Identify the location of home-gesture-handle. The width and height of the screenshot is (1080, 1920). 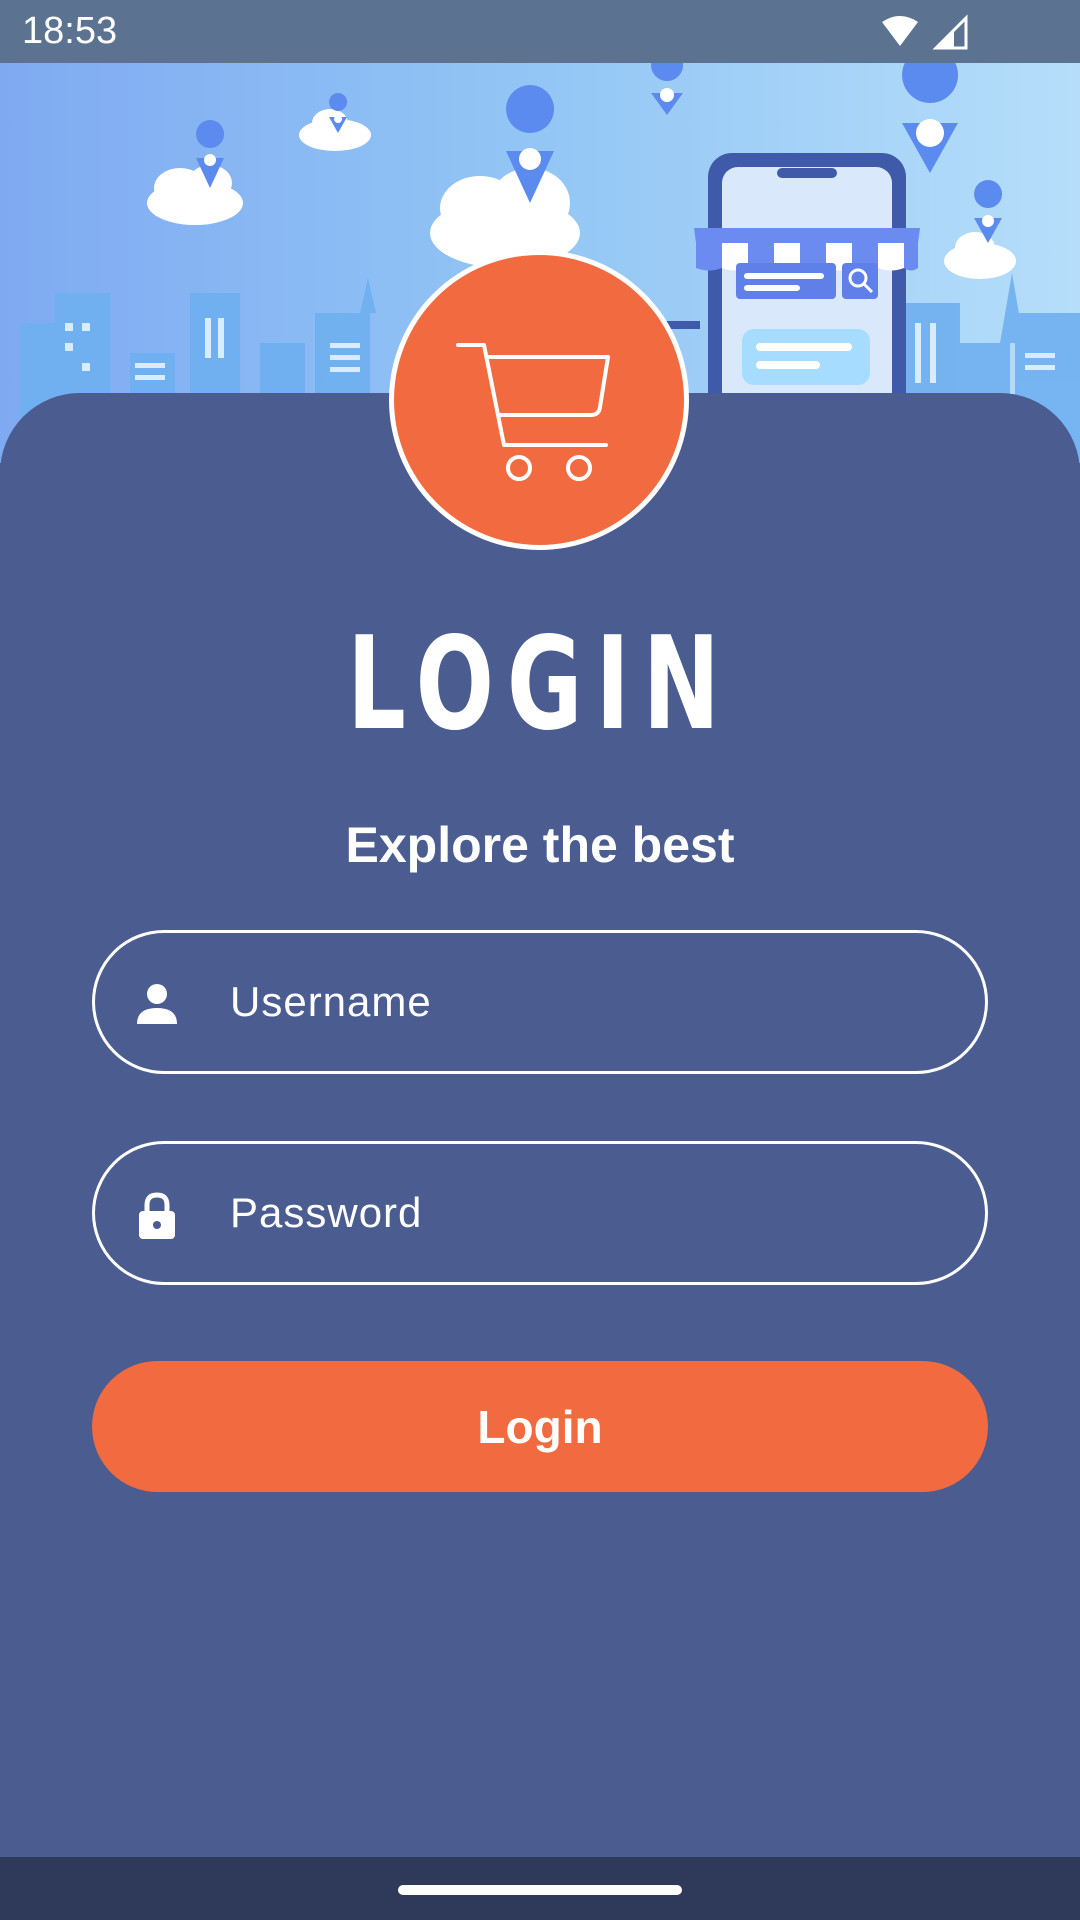
(540, 1890).